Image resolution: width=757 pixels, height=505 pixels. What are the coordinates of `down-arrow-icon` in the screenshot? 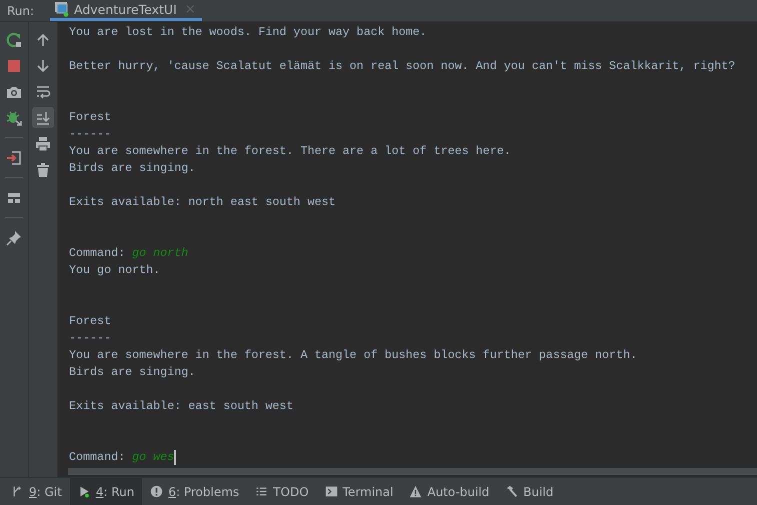 It's located at (43, 66).